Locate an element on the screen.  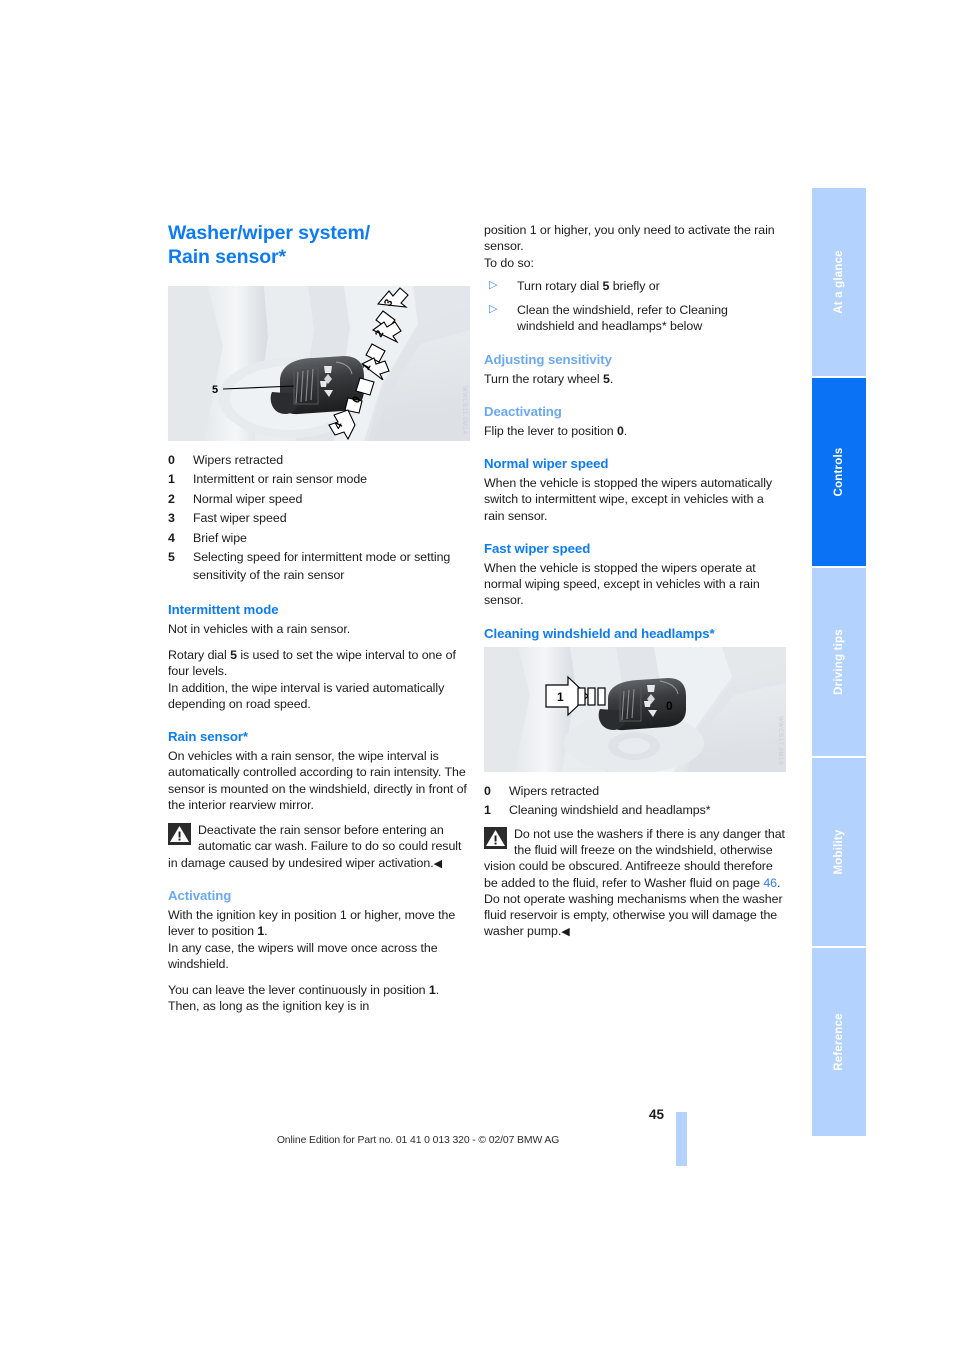
tab-label: At a glance is located at coordinates (839, 282).